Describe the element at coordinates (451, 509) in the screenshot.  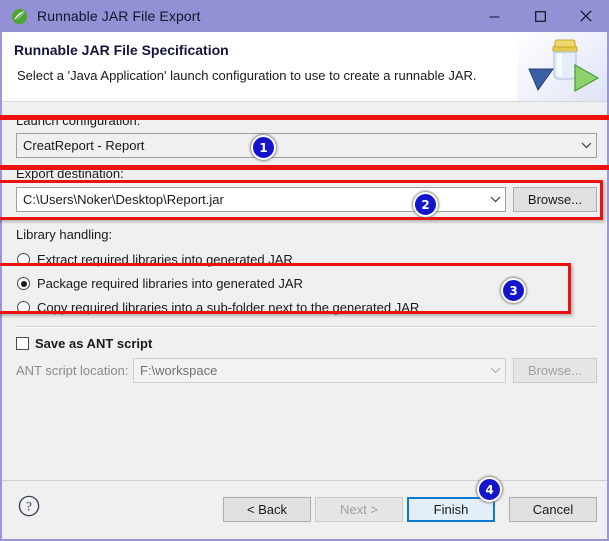
I see `finish-button: Finish` at that location.